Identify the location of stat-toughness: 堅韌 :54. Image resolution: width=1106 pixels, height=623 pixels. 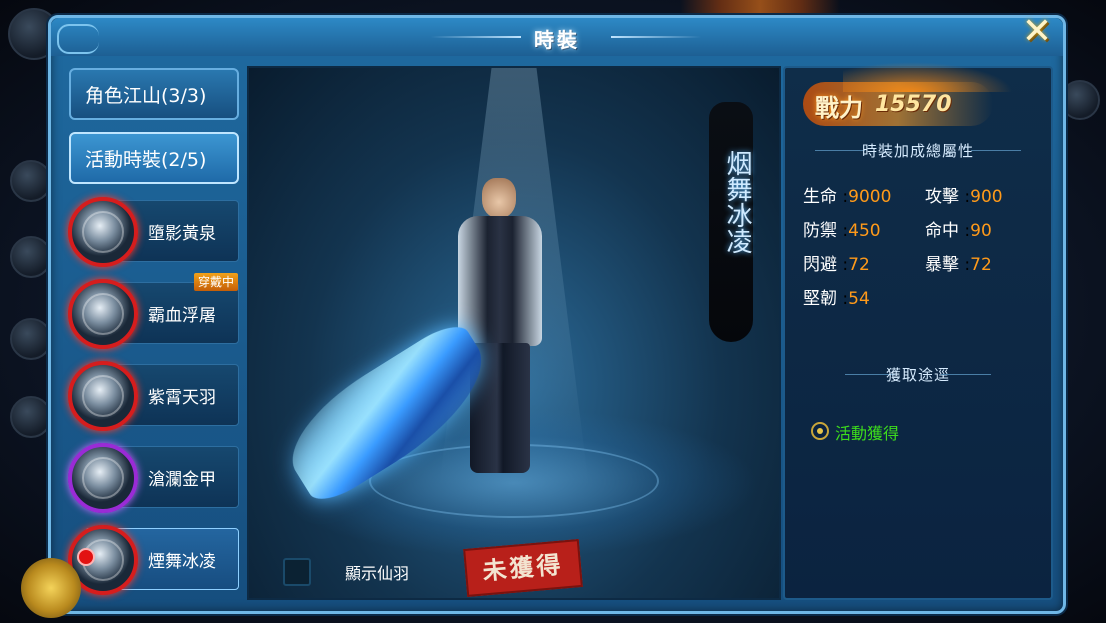
(836, 299).